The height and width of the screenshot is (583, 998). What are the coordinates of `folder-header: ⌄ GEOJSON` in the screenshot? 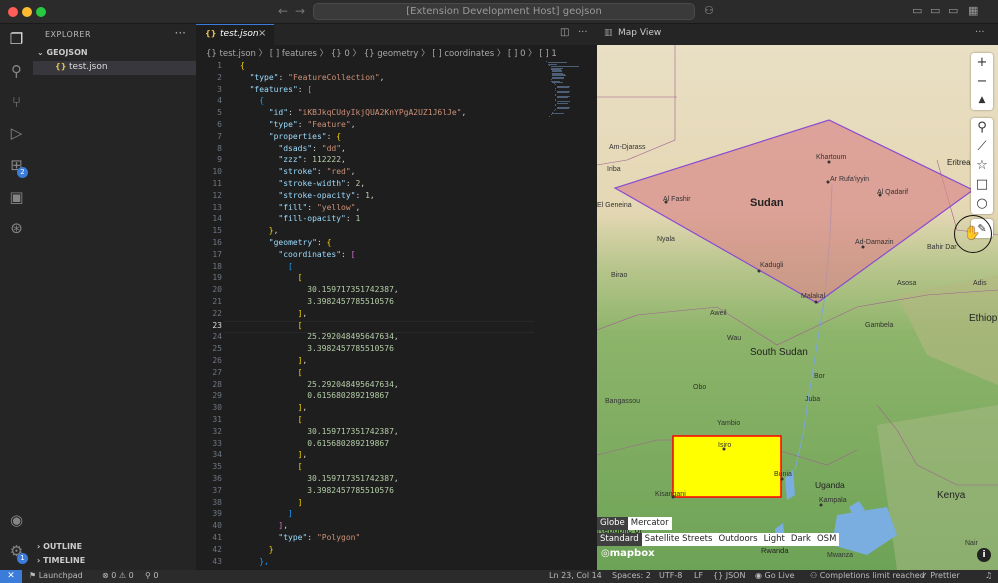 It's located at (62, 52).